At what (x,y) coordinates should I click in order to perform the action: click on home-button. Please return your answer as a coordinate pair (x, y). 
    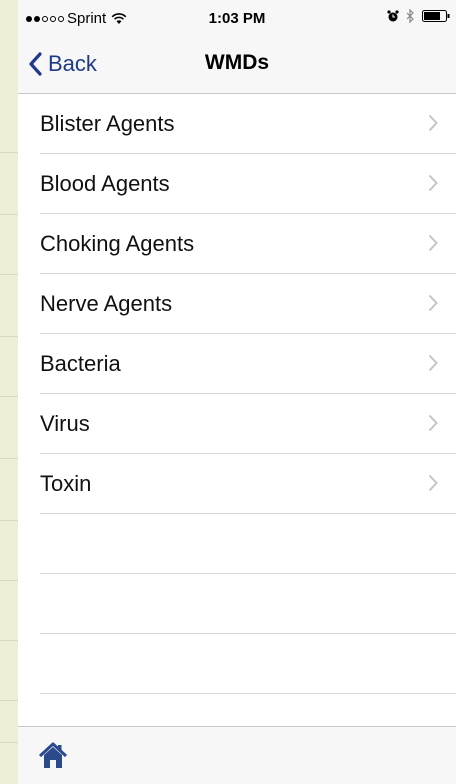
    Looking at the image, I should click on (53, 756).